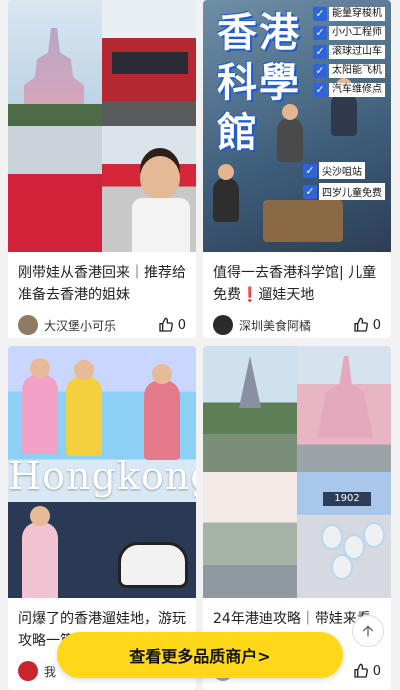 This screenshot has height=690, width=400. What do you see at coordinates (303, 221) in the screenshot?
I see `exhibit-shape` at bounding box center [303, 221].